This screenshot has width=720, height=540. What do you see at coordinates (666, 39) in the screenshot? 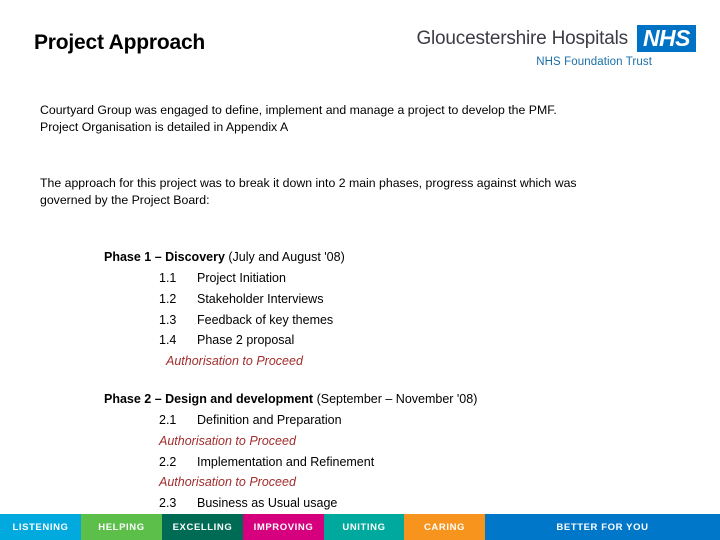
I see `nhs-logo-icon: NHS` at bounding box center [666, 39].